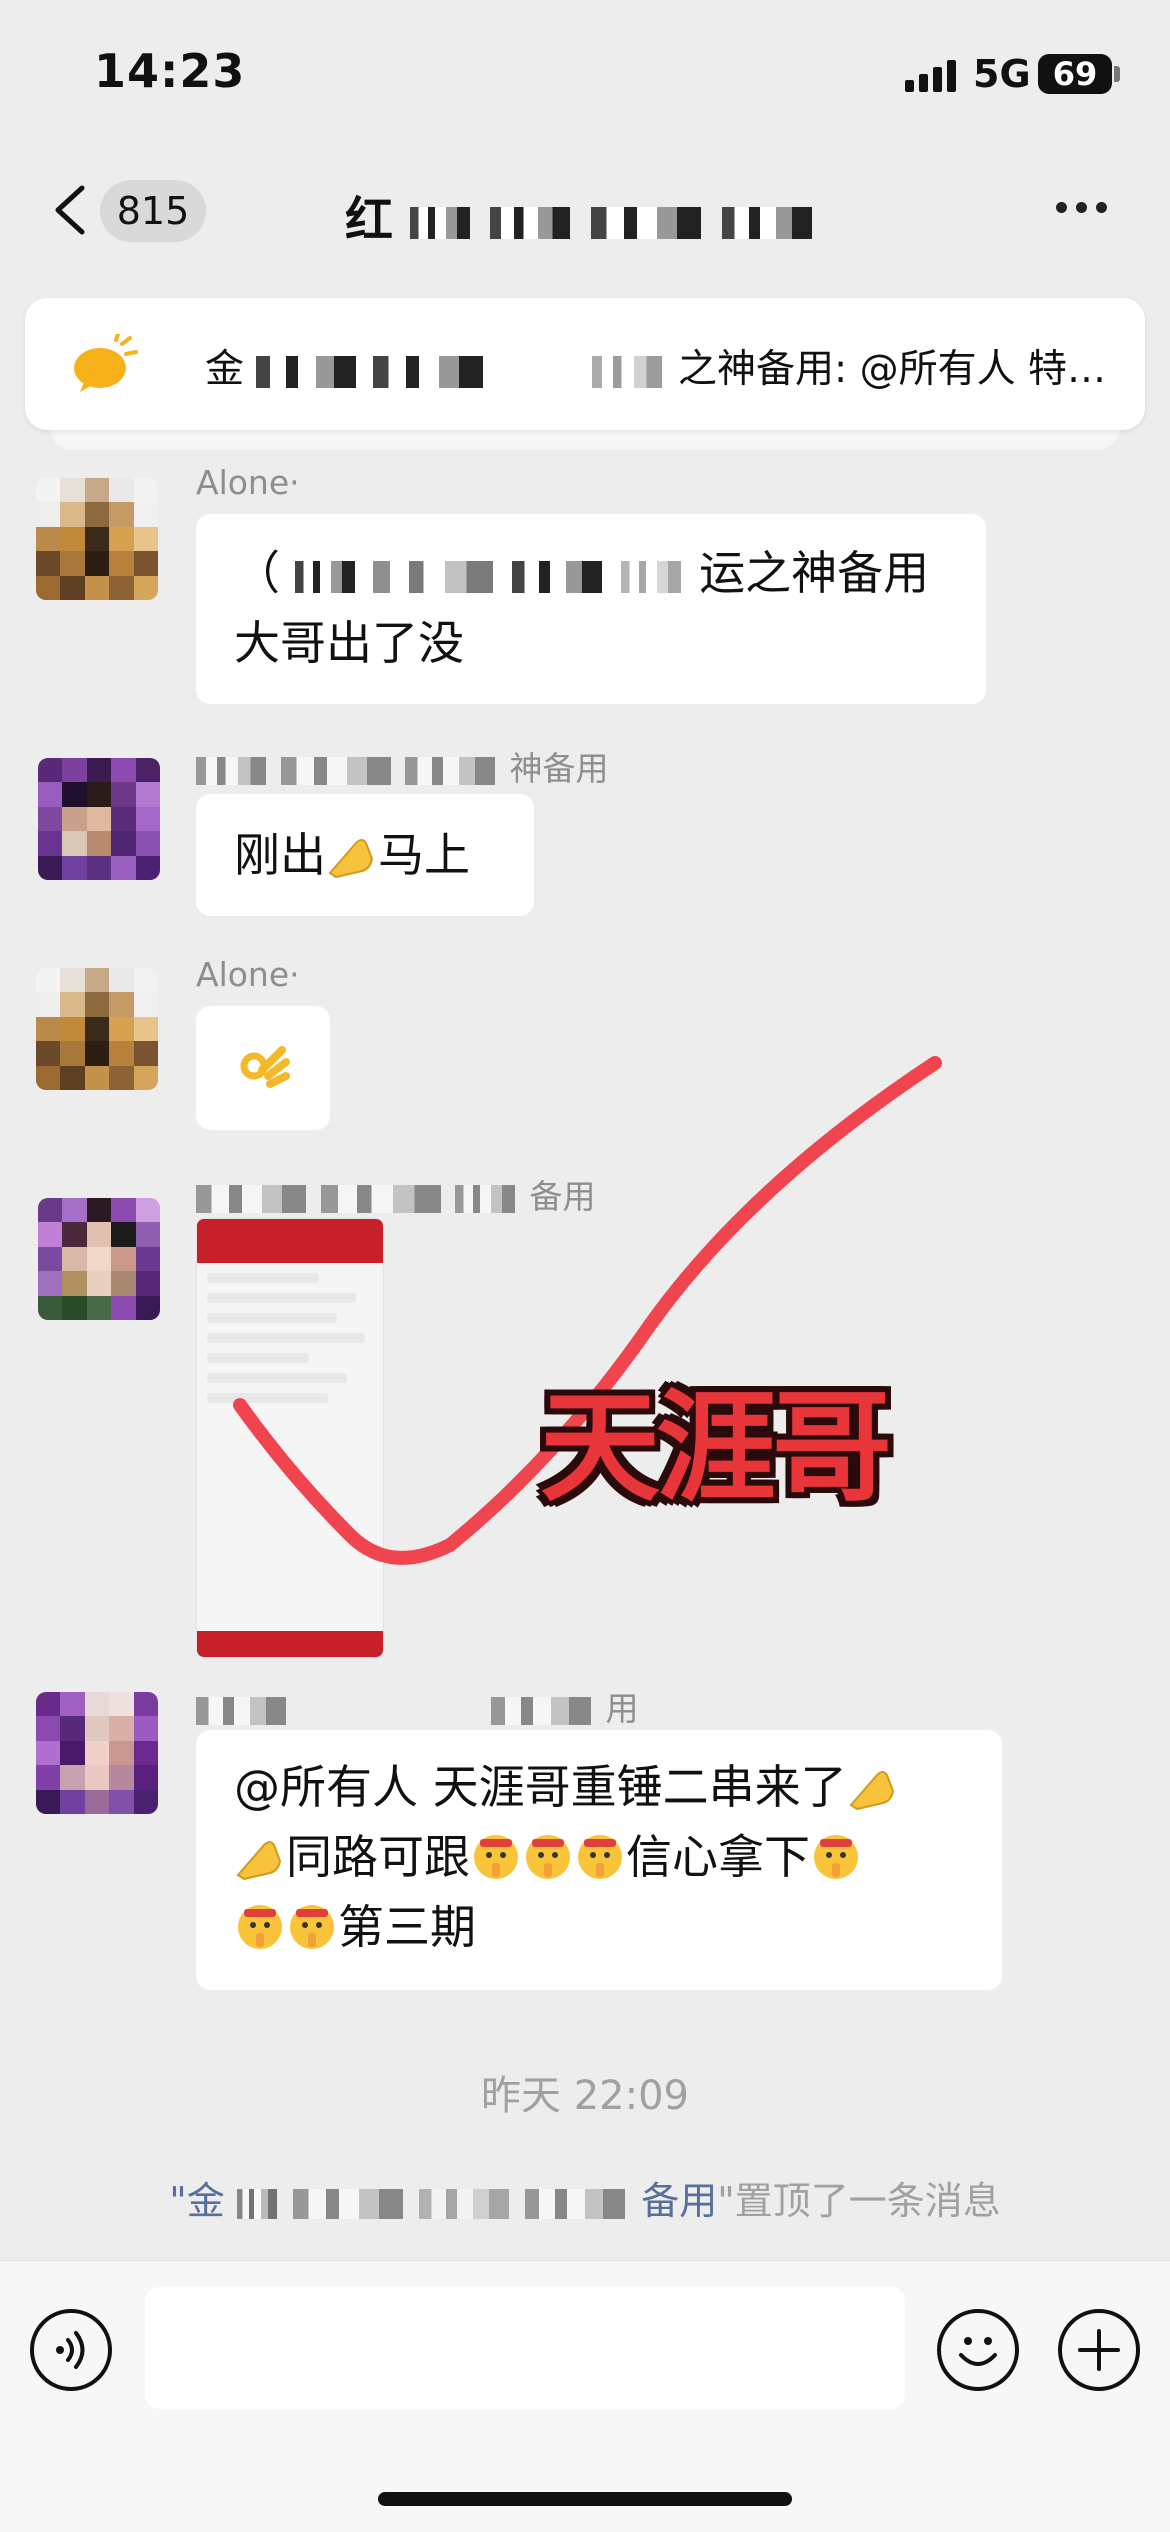 The height and width of the screenshot is (2532, 1170). I want to click on sender-name: 神备用, so click(402, 766).